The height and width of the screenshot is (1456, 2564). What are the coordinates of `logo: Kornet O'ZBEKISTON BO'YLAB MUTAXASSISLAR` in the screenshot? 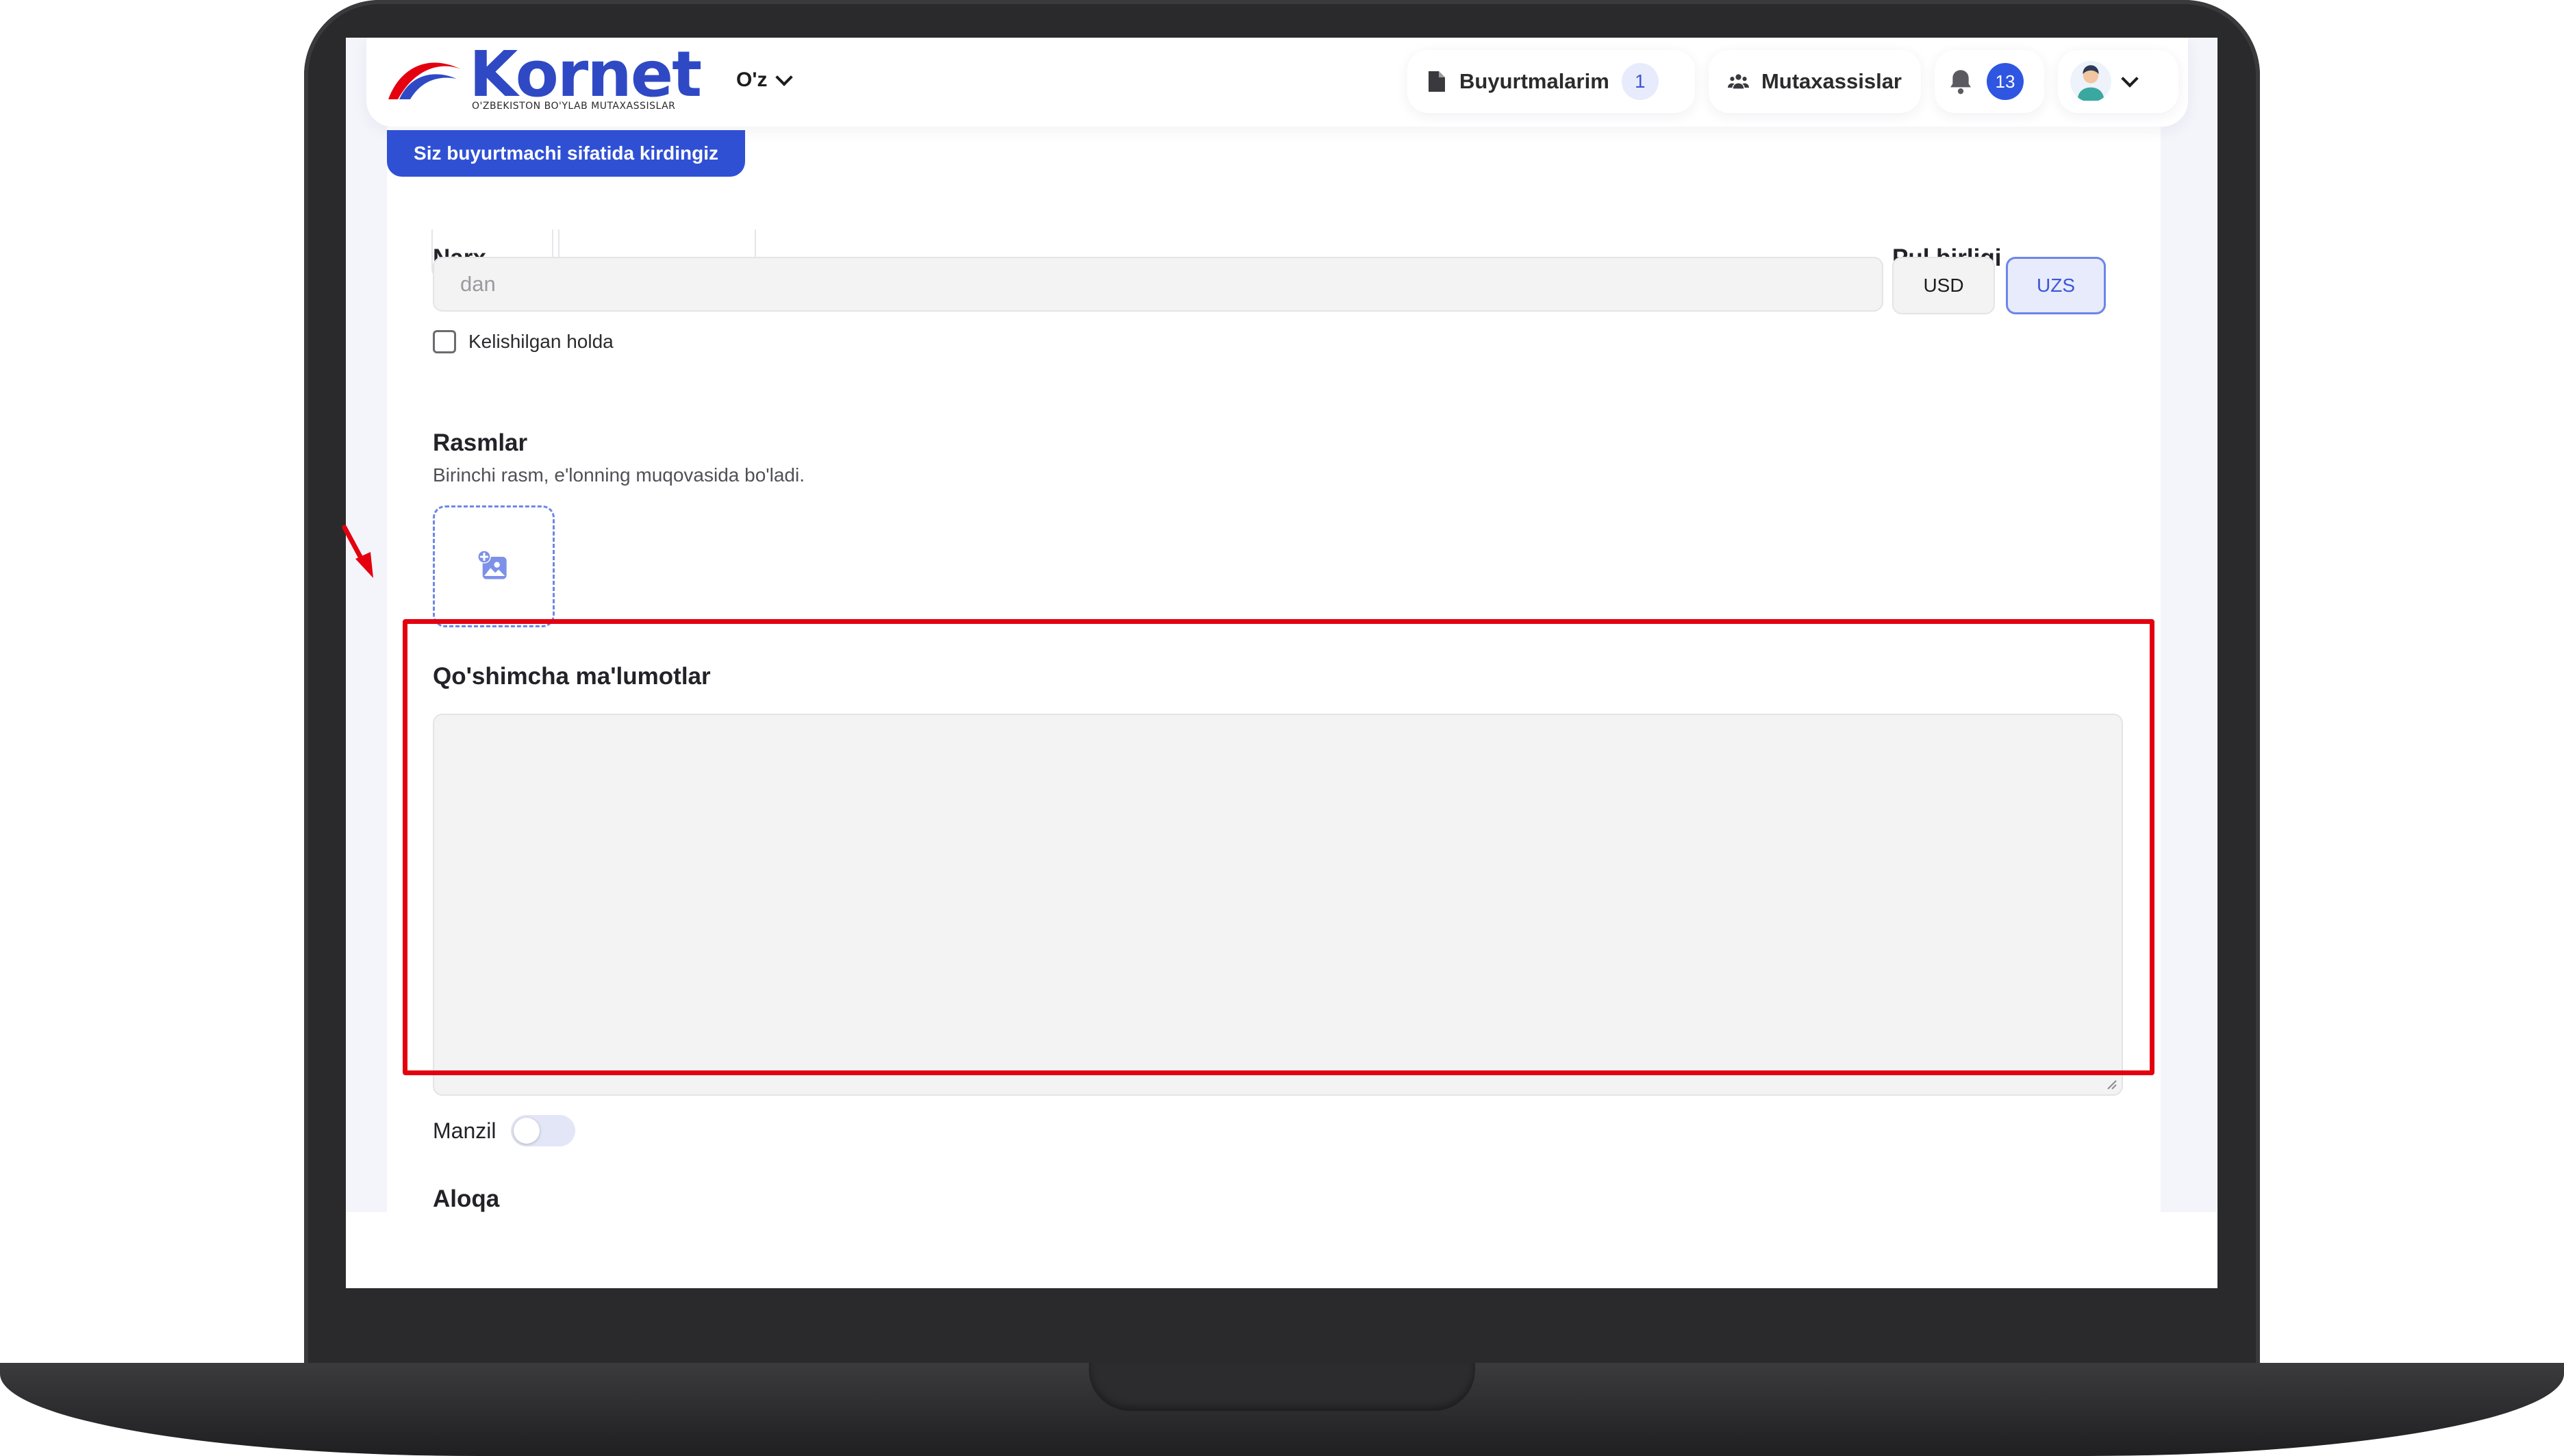 It's located at (546, 78).